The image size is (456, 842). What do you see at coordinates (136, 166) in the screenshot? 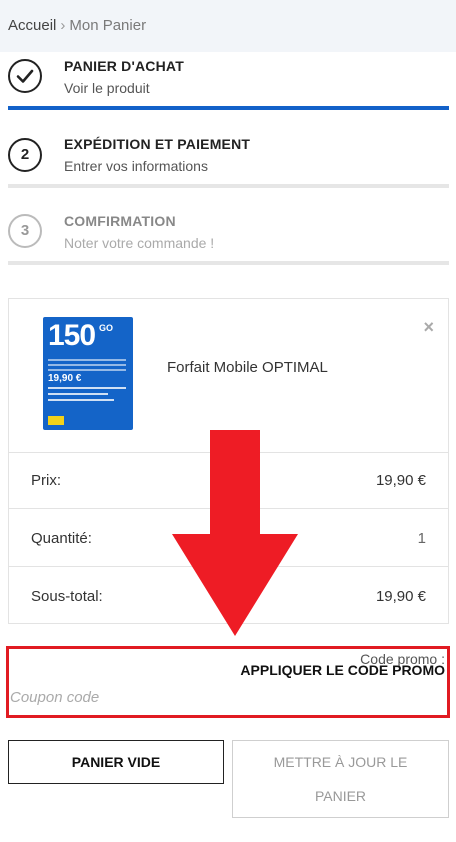
I see `step-subtitle: Entrer vos informations` at bounding box center [136, 166].